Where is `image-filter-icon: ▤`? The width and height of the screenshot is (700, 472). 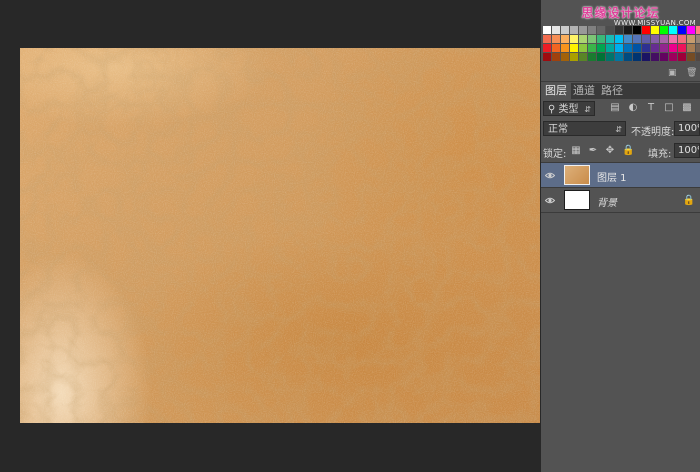 image-filter-icon: ▤ is located at coordinates (615, 108).